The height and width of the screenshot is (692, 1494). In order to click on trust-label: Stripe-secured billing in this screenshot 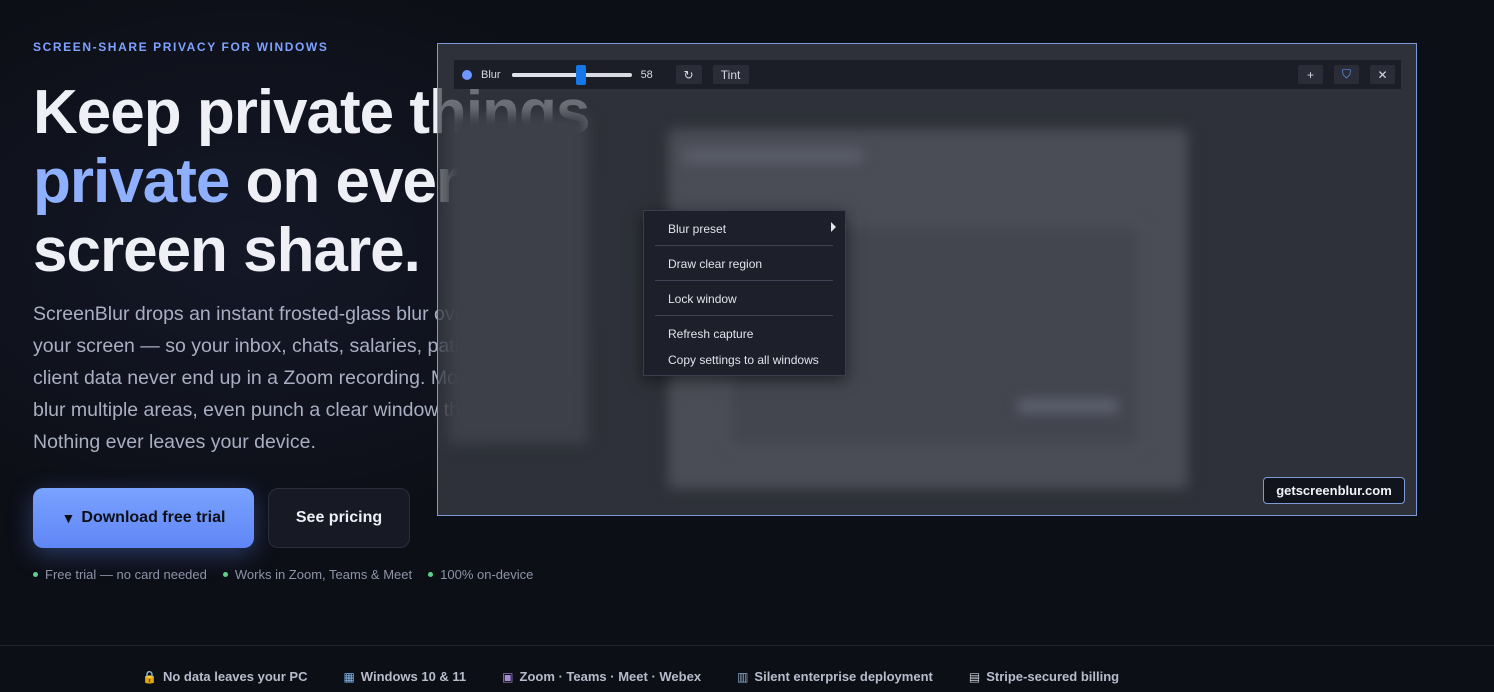, I will do `click(1053, 676)`.